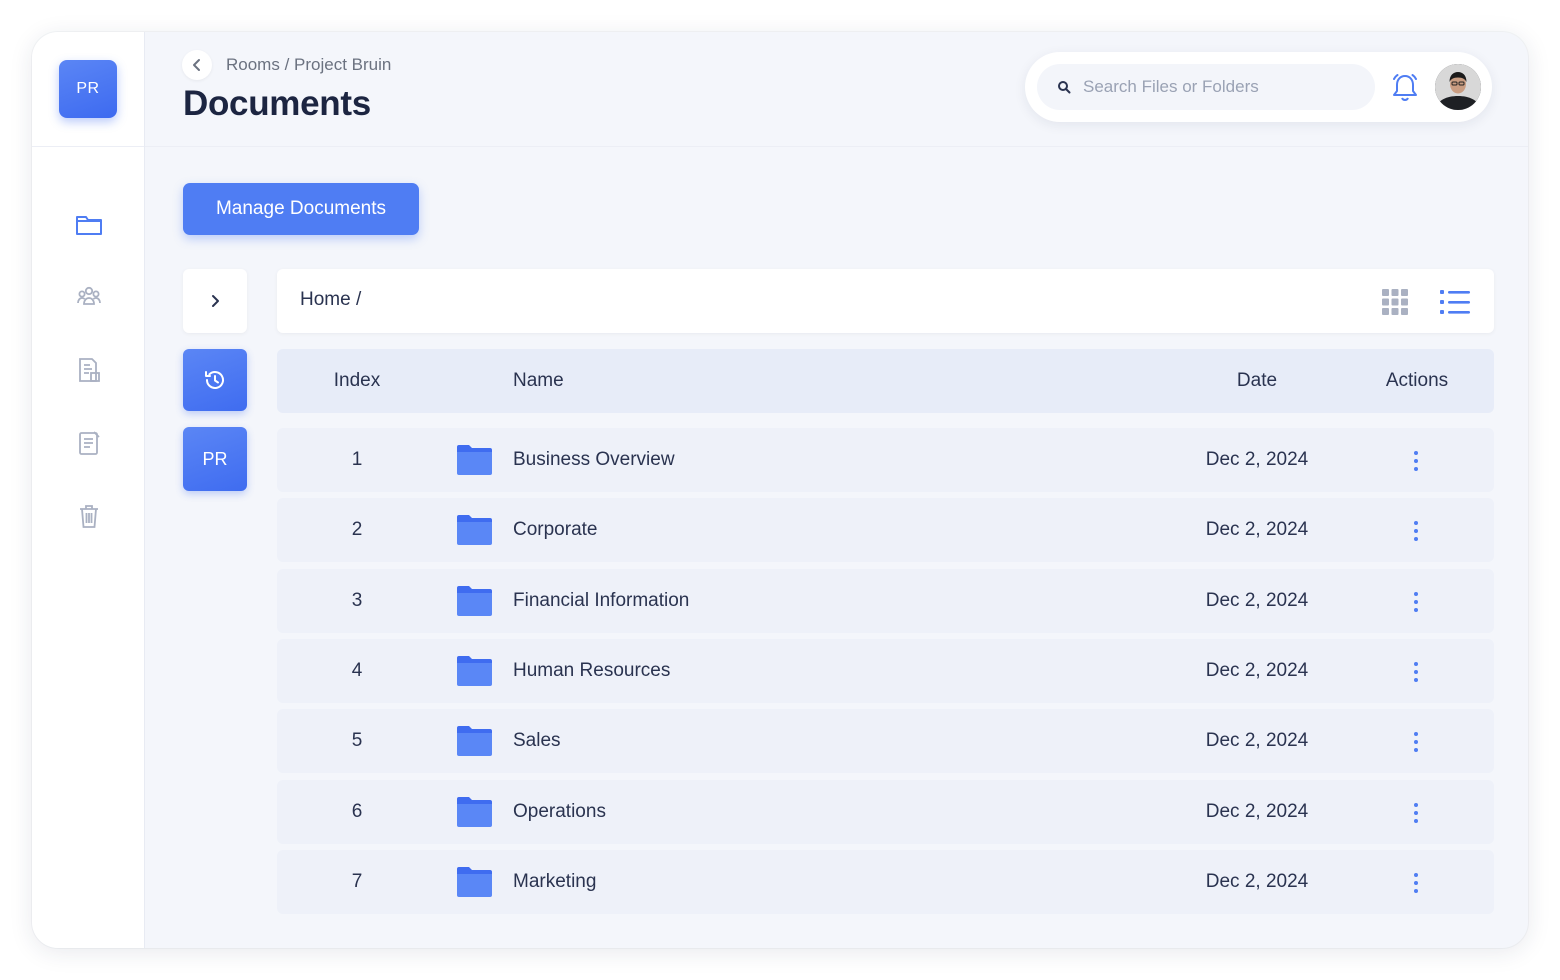  I want to click on top-bar-actions, so click(1258, 87).